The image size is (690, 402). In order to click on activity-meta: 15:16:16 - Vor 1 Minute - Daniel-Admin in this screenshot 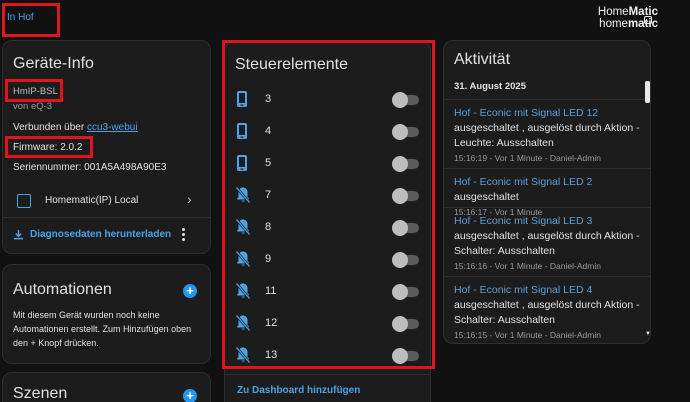, I will do `click(527, 266)`.